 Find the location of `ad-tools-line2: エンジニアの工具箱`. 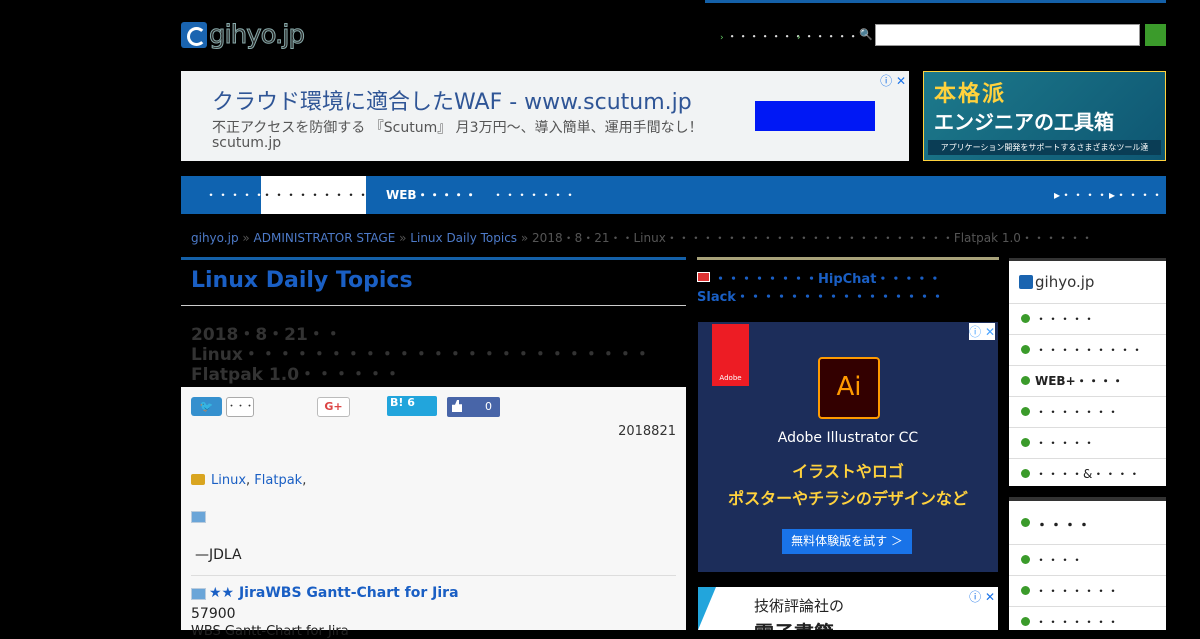

ad-tools-line2: エンジニアの工具箱 is located at coordinates (1024, 122).